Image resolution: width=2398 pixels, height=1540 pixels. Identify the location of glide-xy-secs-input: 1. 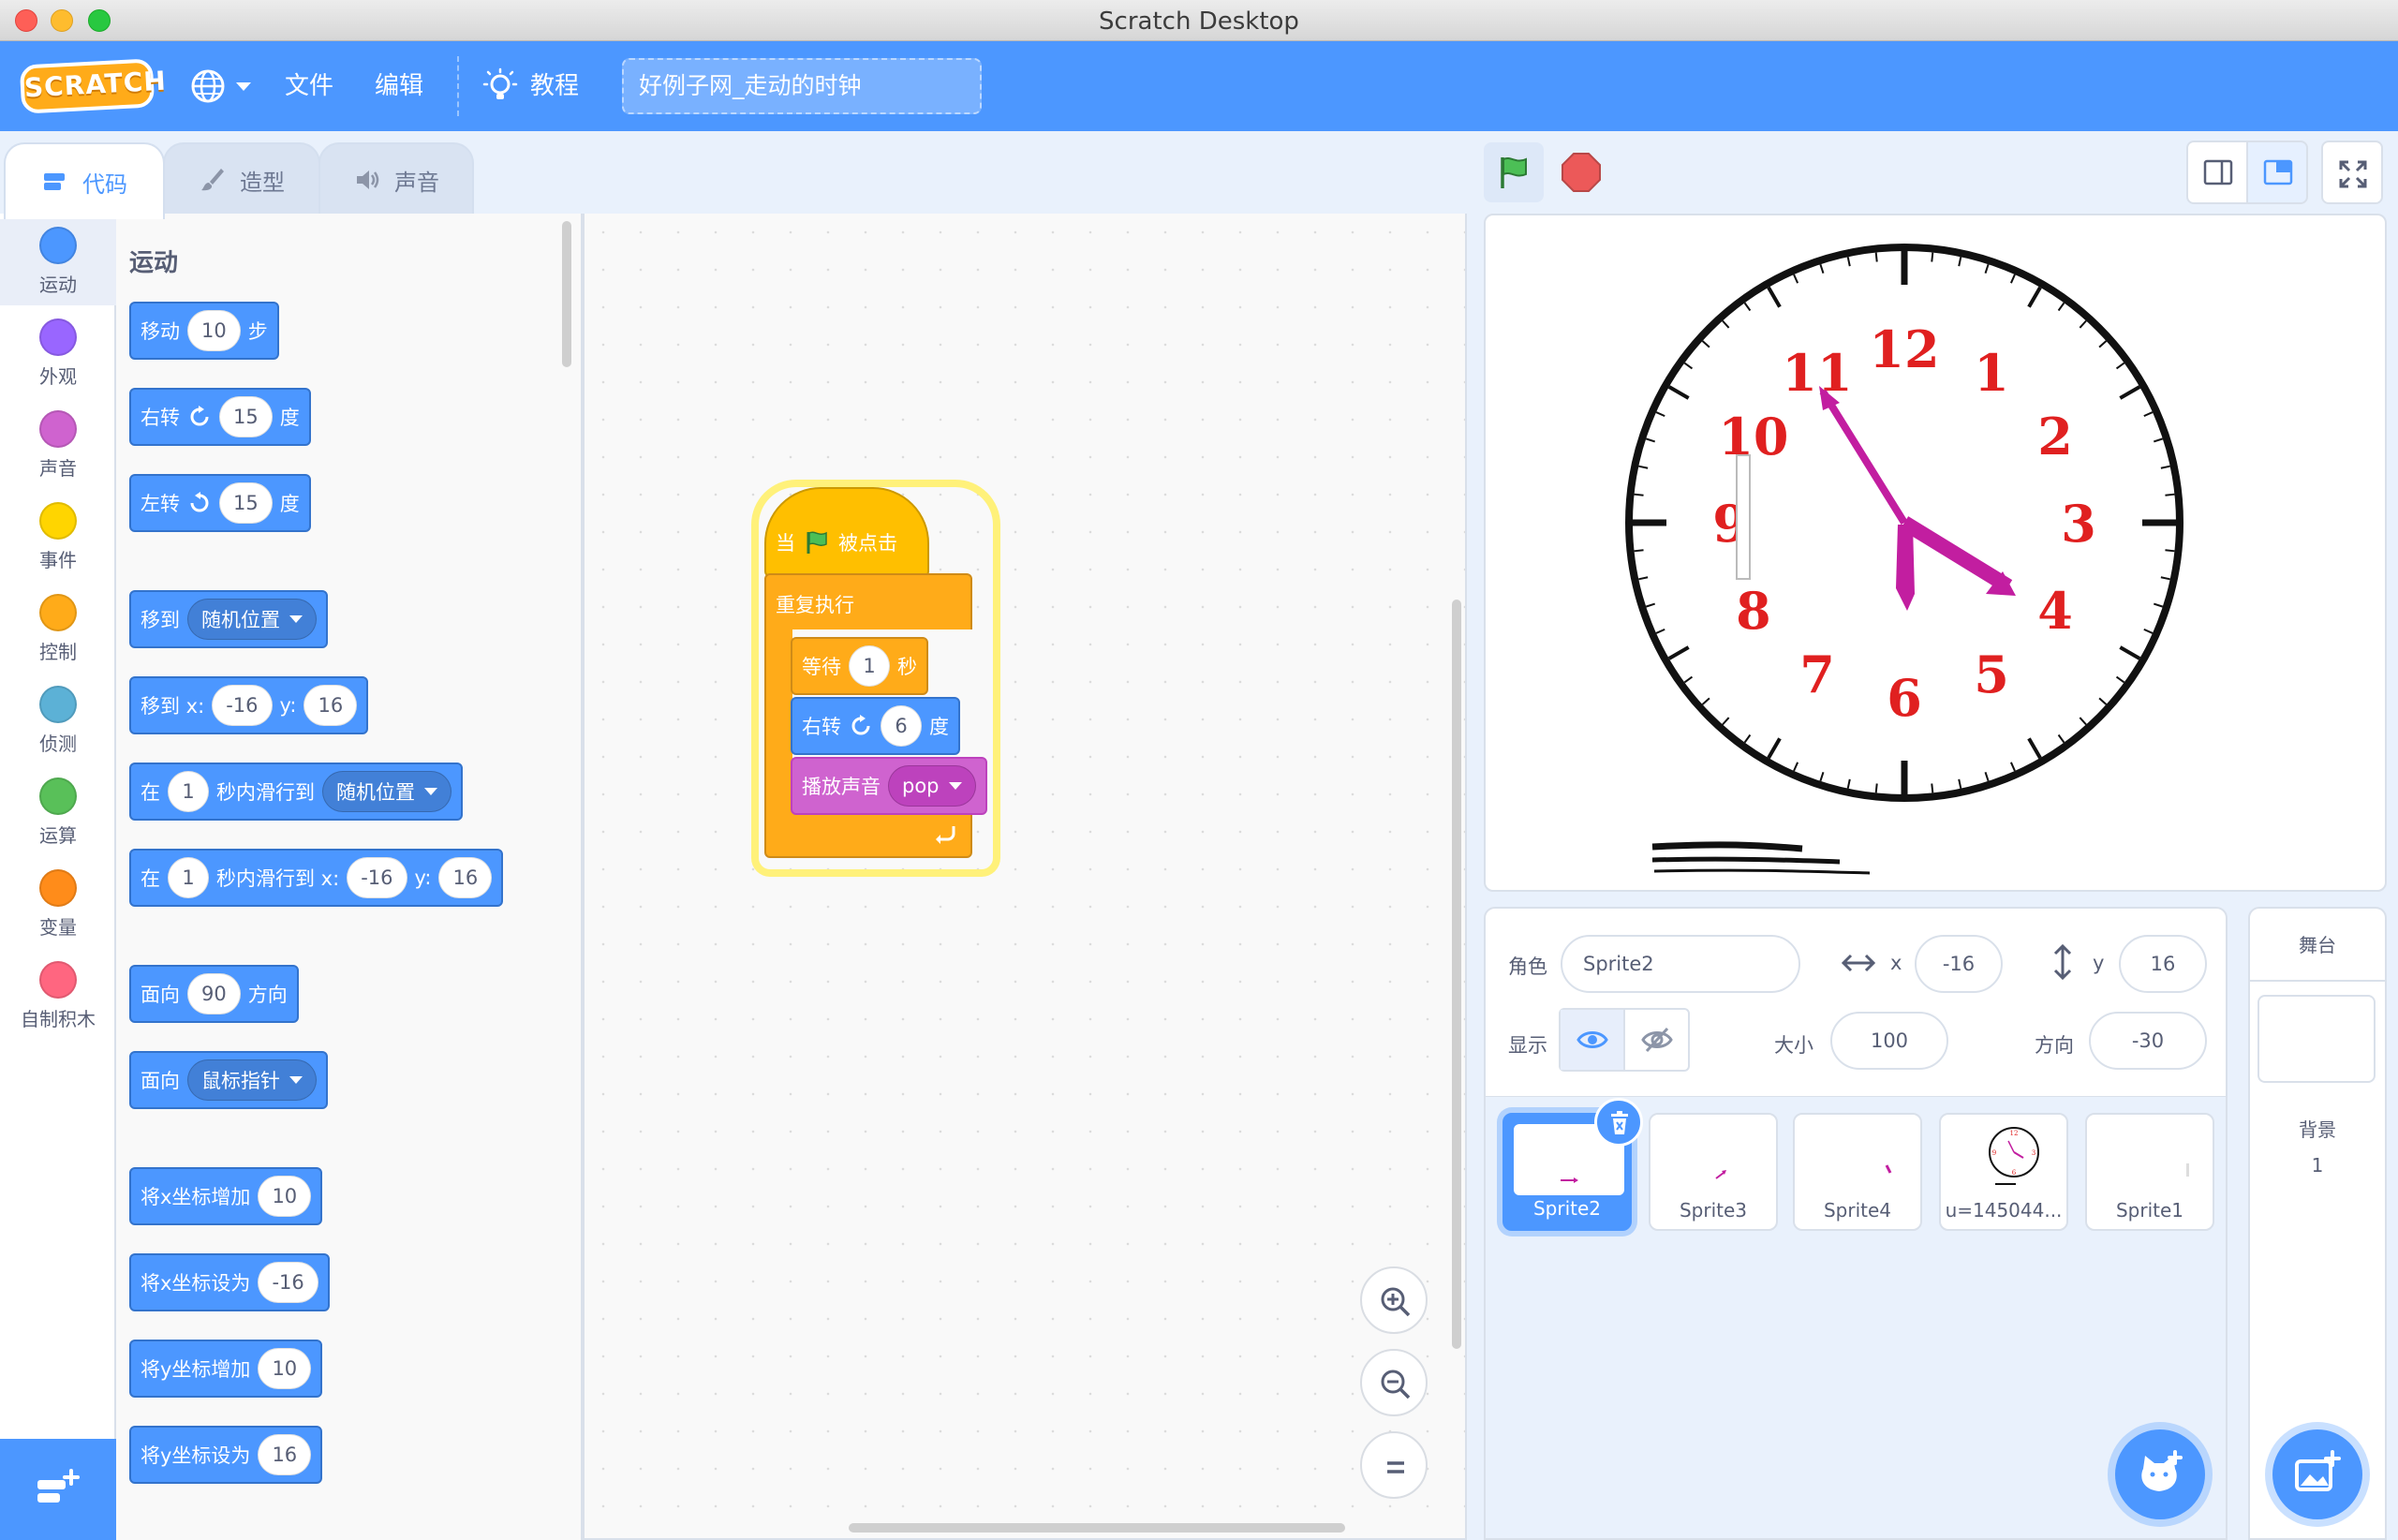
(188, 877).